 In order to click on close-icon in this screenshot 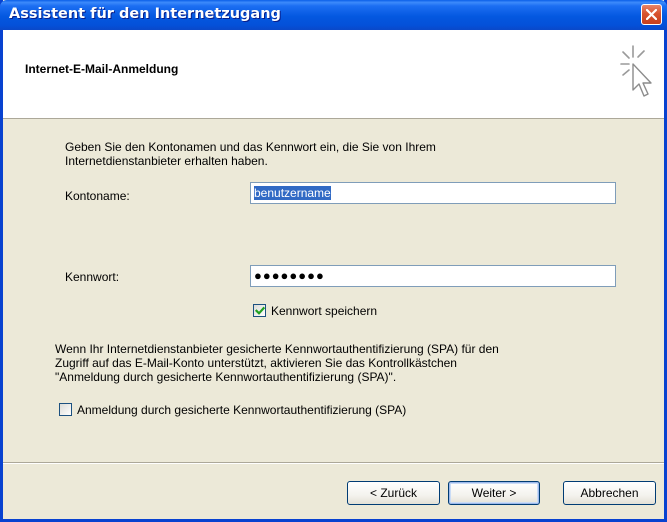, I will do `click(651, 14)`.